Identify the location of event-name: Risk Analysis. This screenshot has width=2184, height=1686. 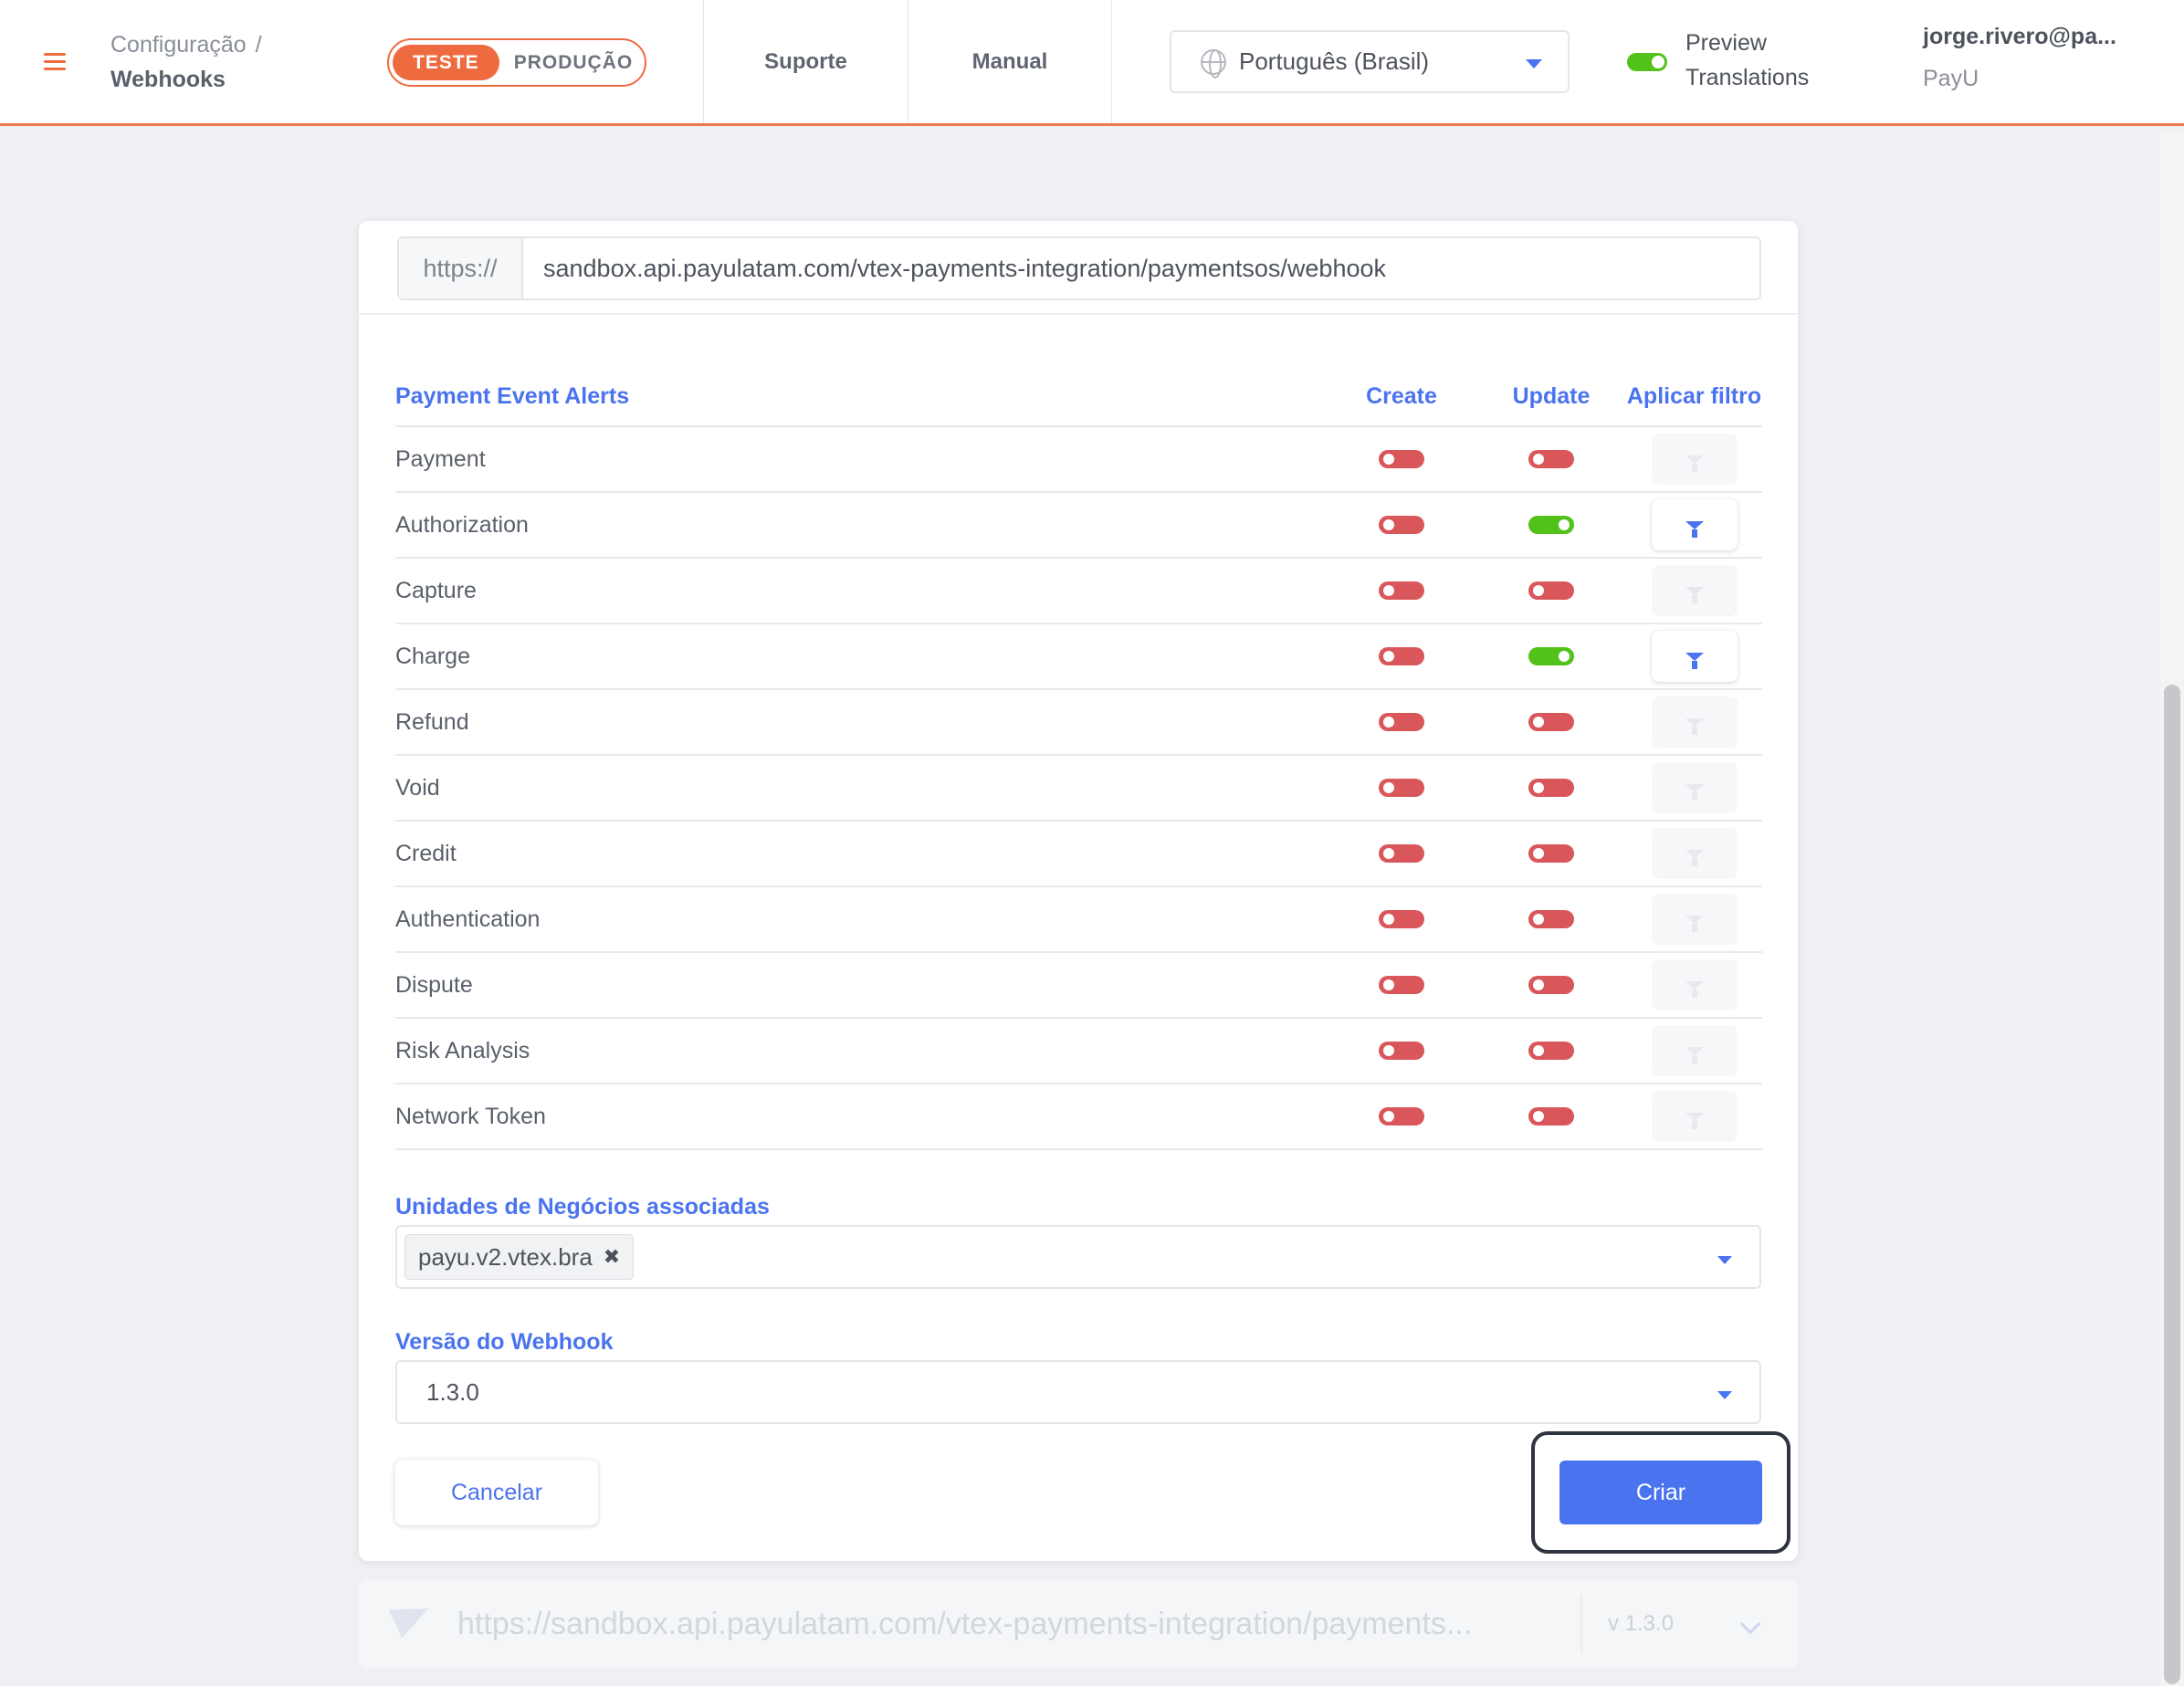
(462, 1050).